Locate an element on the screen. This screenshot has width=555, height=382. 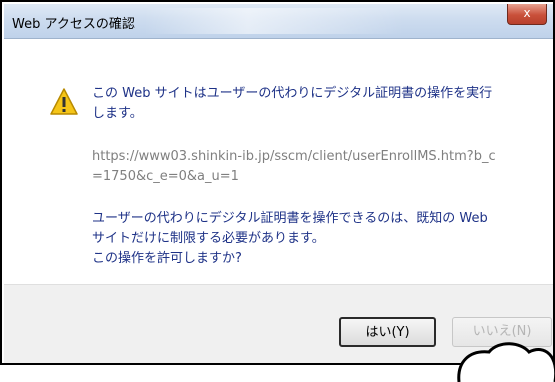
warning-icon is located at coordinates (64, 101).